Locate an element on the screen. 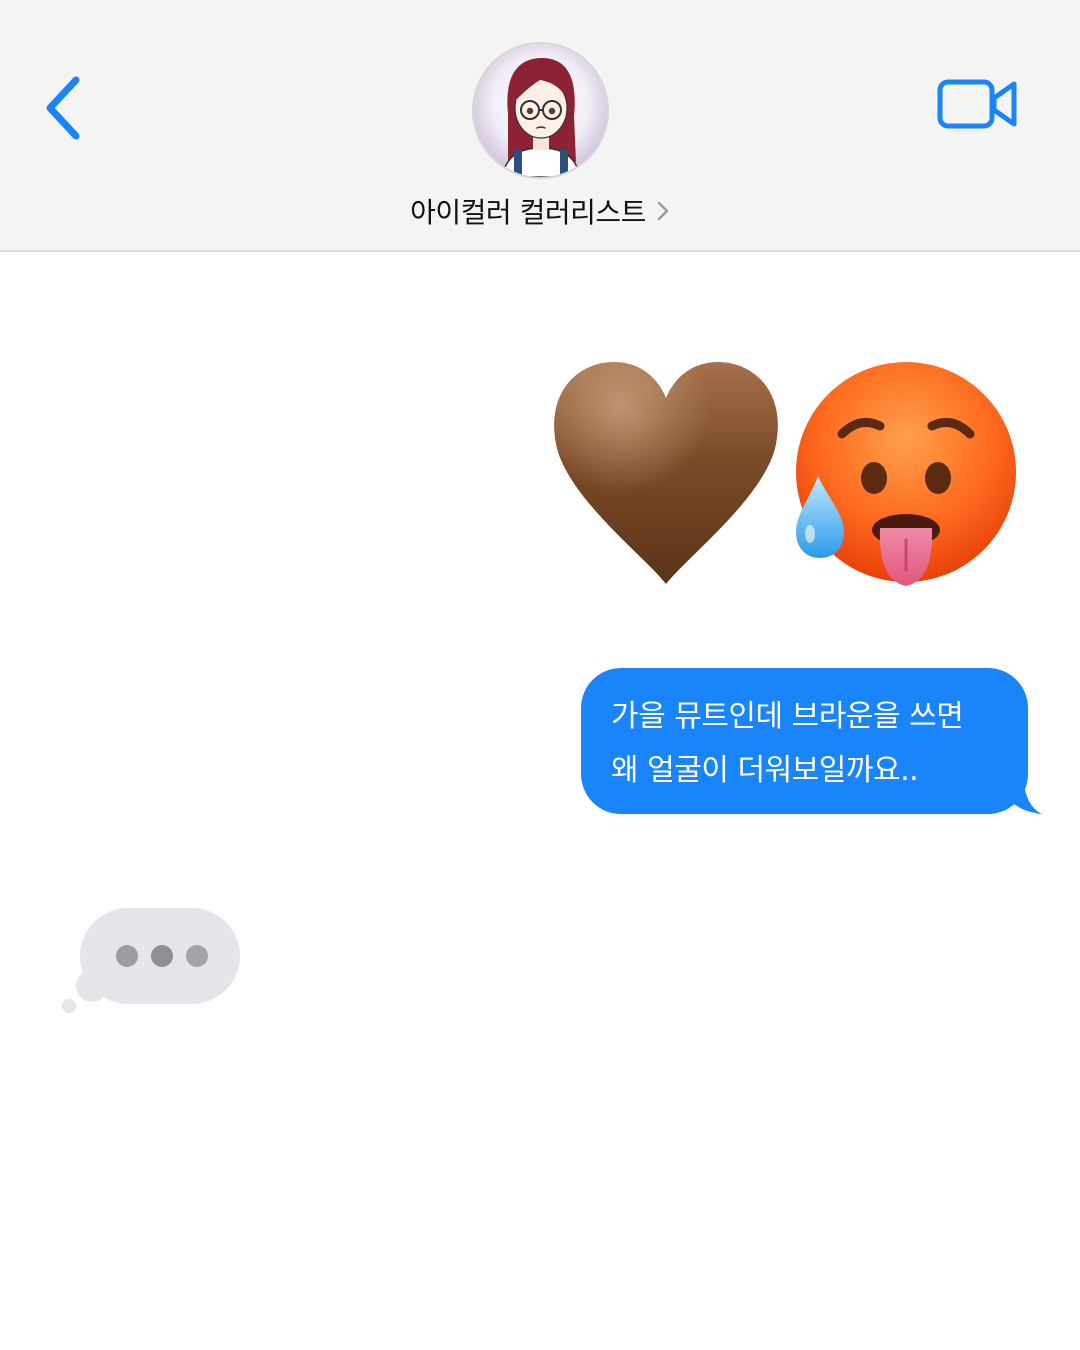 The image size is (1080, 1350). hot-face-icon is located at coordinates (906, 474).